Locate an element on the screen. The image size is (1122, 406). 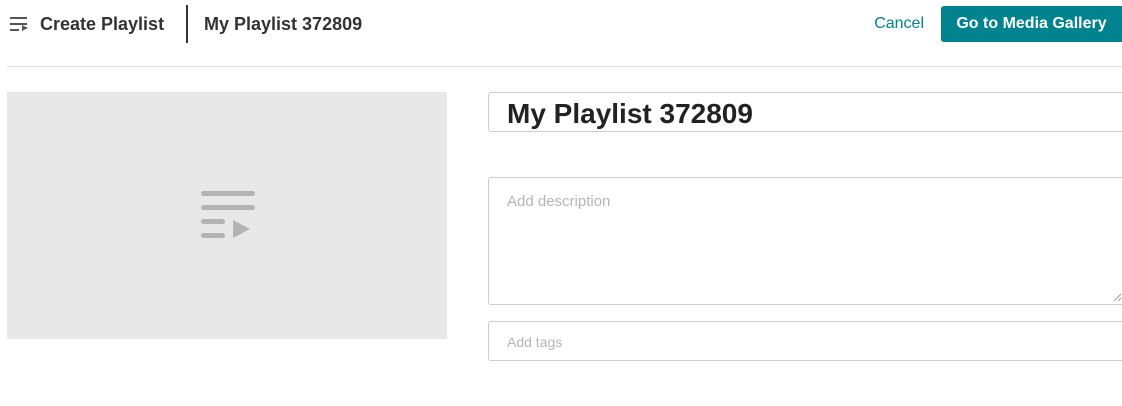
playlist-title-input: My Playlist 372809 is located at coordinates (805, 112).